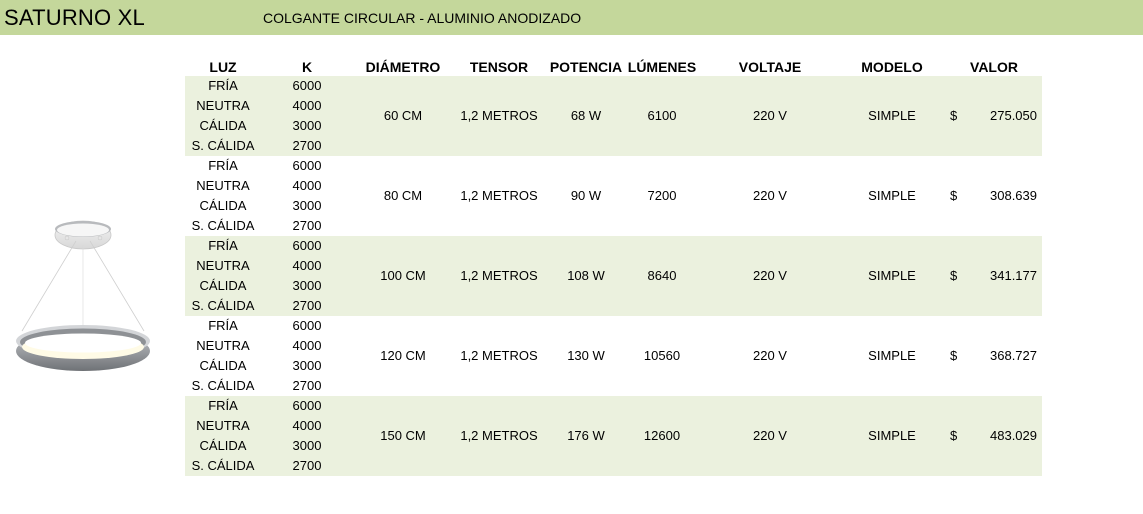  Describe the element at coordinates (1013, 195) in the screenshot. I see `price-cell: 308.639` at that location.